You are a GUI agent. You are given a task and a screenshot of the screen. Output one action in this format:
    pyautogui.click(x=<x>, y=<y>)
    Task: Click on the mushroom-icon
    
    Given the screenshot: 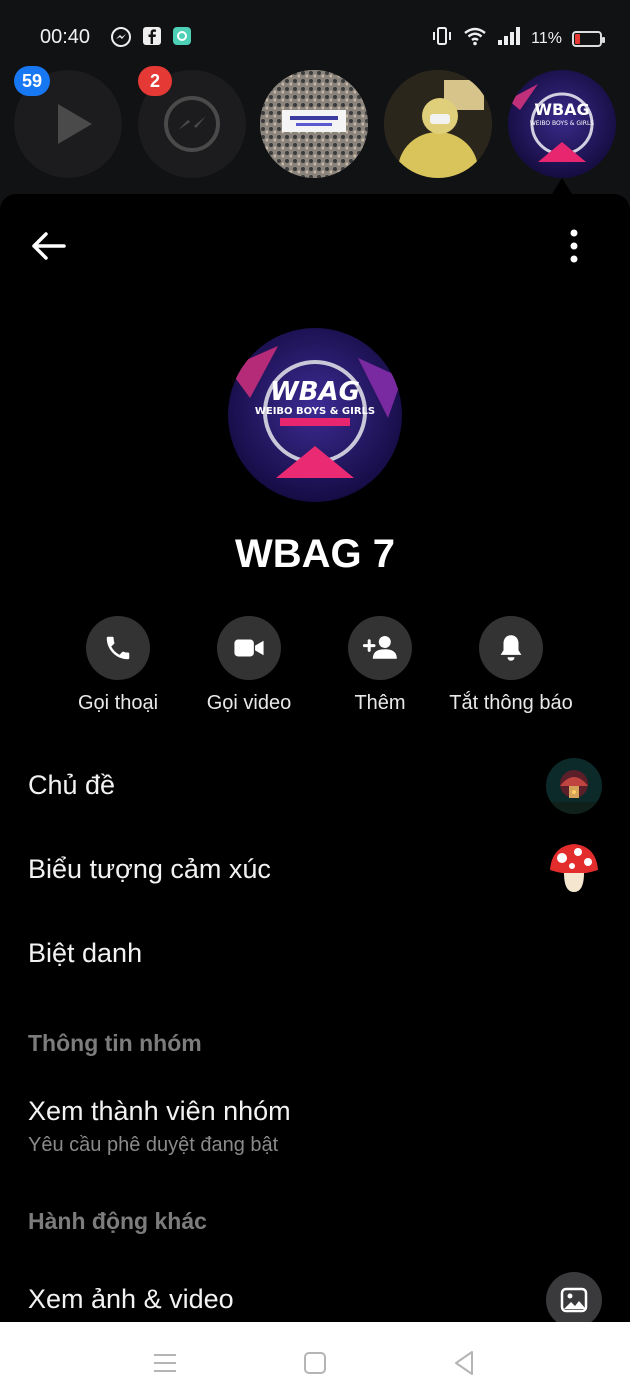 What is the action you would take?
    pyautogui.click(x=574, y=868)
    